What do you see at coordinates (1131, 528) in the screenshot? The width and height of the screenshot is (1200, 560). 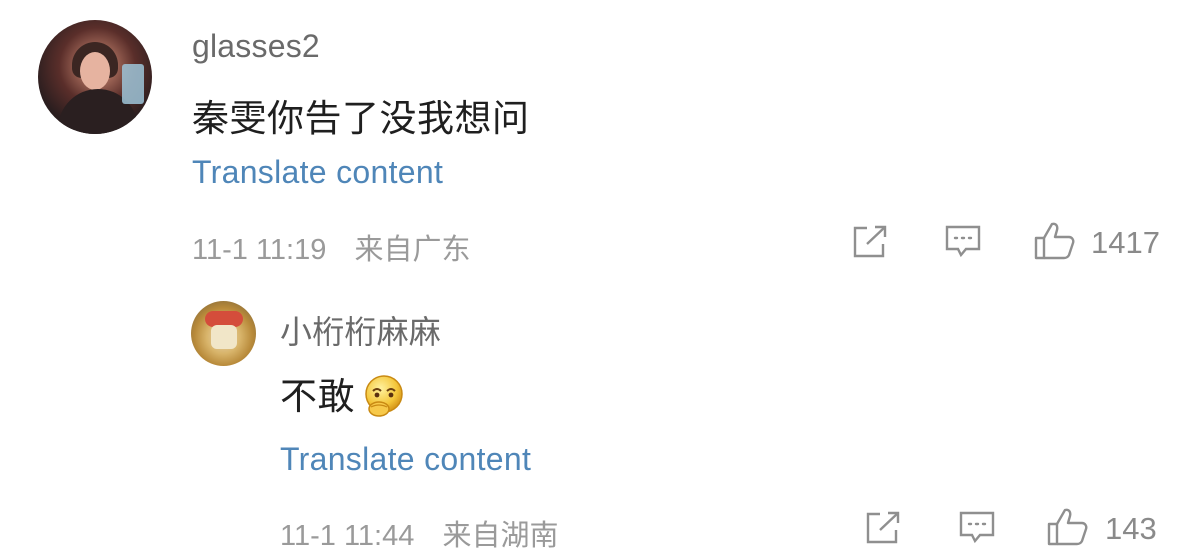 I see `like-count: 143` at bounding box center [1131, 528].